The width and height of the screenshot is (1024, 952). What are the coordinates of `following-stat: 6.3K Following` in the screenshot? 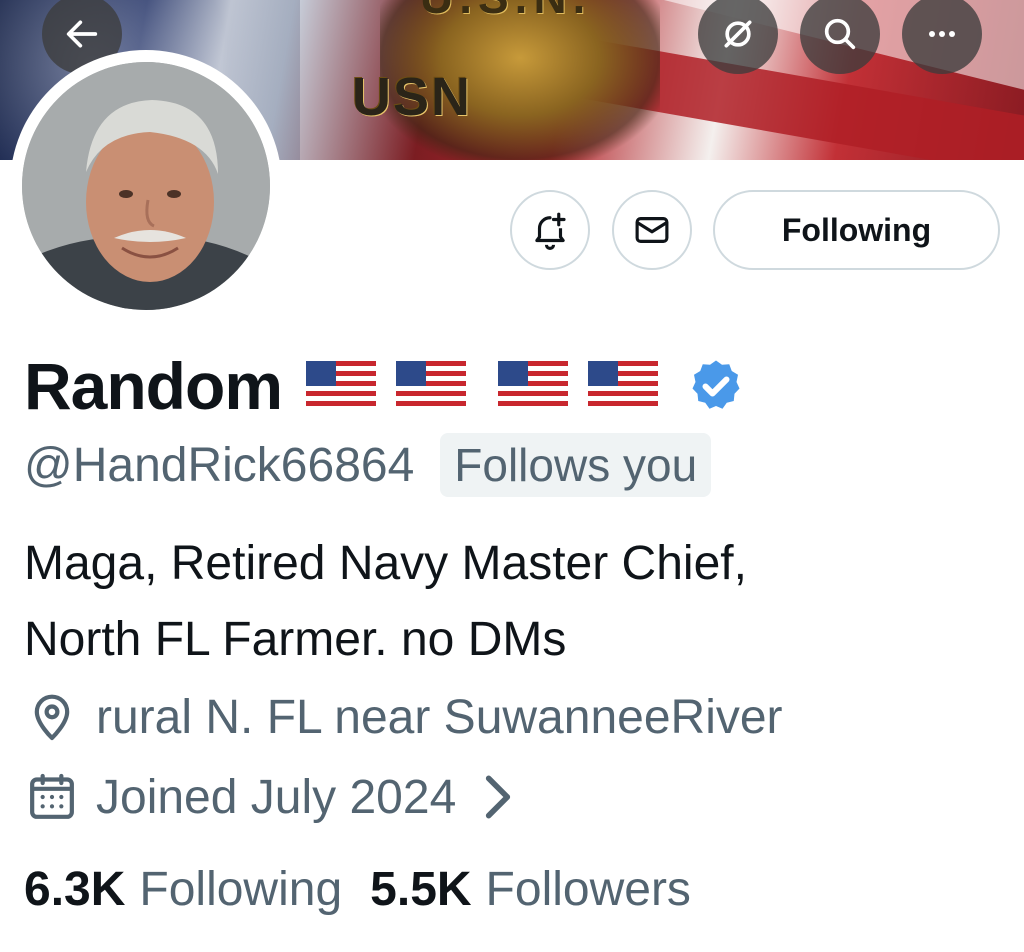 It's located at (183, 889).